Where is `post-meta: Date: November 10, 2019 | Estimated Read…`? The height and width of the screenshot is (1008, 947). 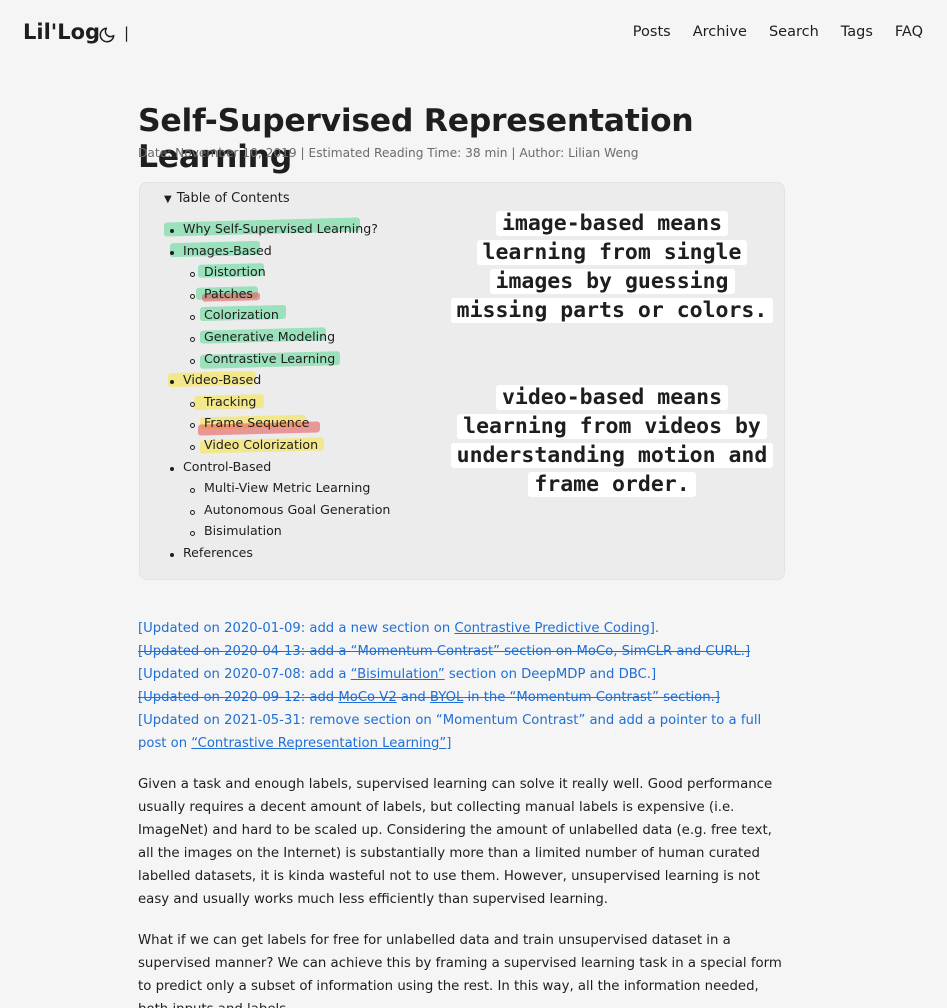
post-meta: Date: November 10, 2019 | Estimated Read… is located at coordinates (388, 153).